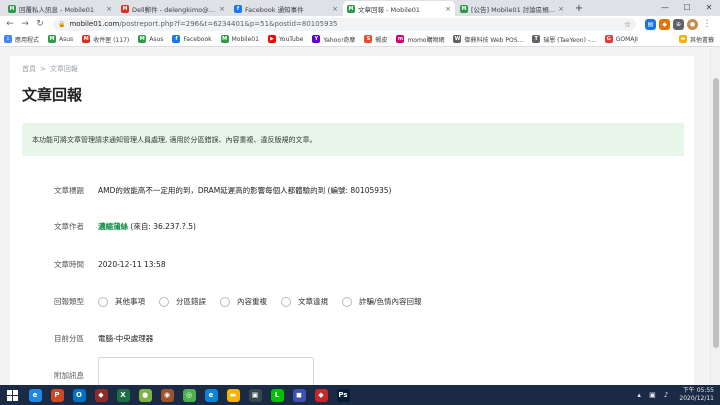 The height and width of the screenshot is (405, 720). I want to click on tray-icons: ▴ ▣ ♪, so click(654, 395).